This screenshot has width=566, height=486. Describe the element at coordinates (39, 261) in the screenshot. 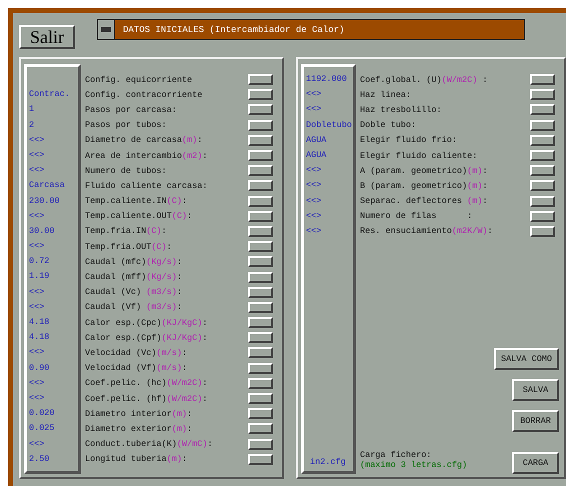

I see `field-value: 0.72` at that location.